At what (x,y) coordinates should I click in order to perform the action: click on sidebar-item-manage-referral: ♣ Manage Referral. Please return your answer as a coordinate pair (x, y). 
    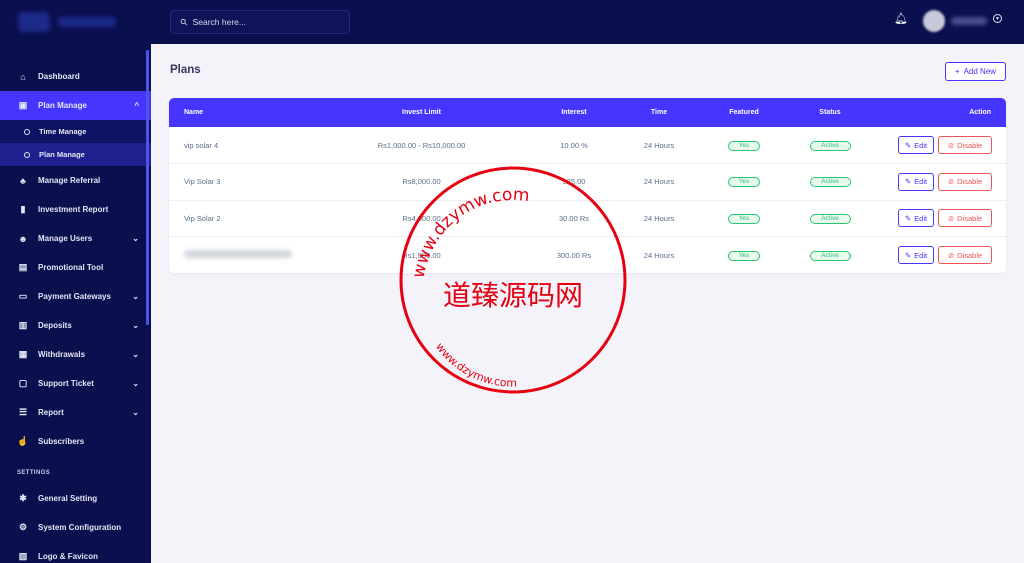
    Looking at the image, I should click on (75, 180).